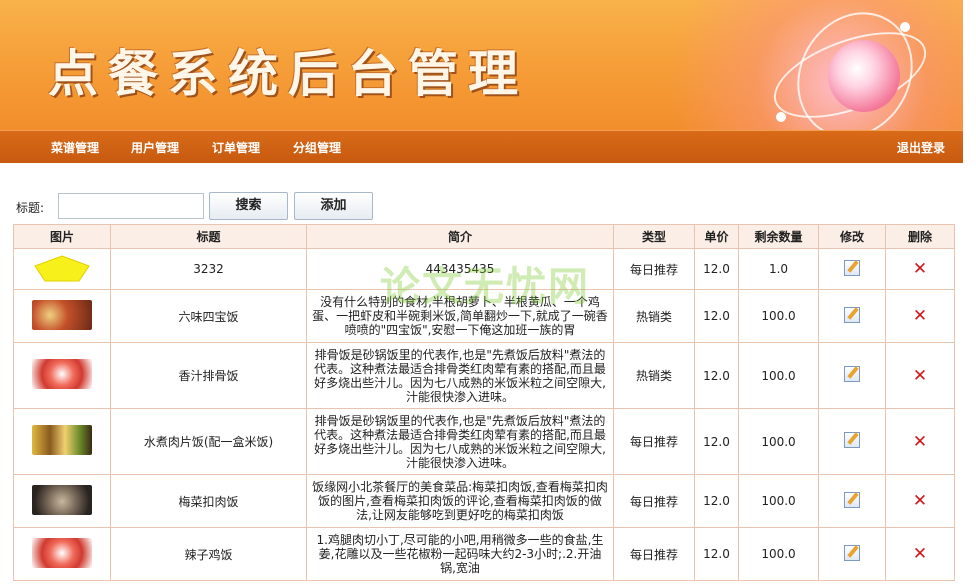  What do you see at coordinates (155, 147) in the screenshot?
I see `nav-user-management: 用户管理` at bounding box center [155, 147].